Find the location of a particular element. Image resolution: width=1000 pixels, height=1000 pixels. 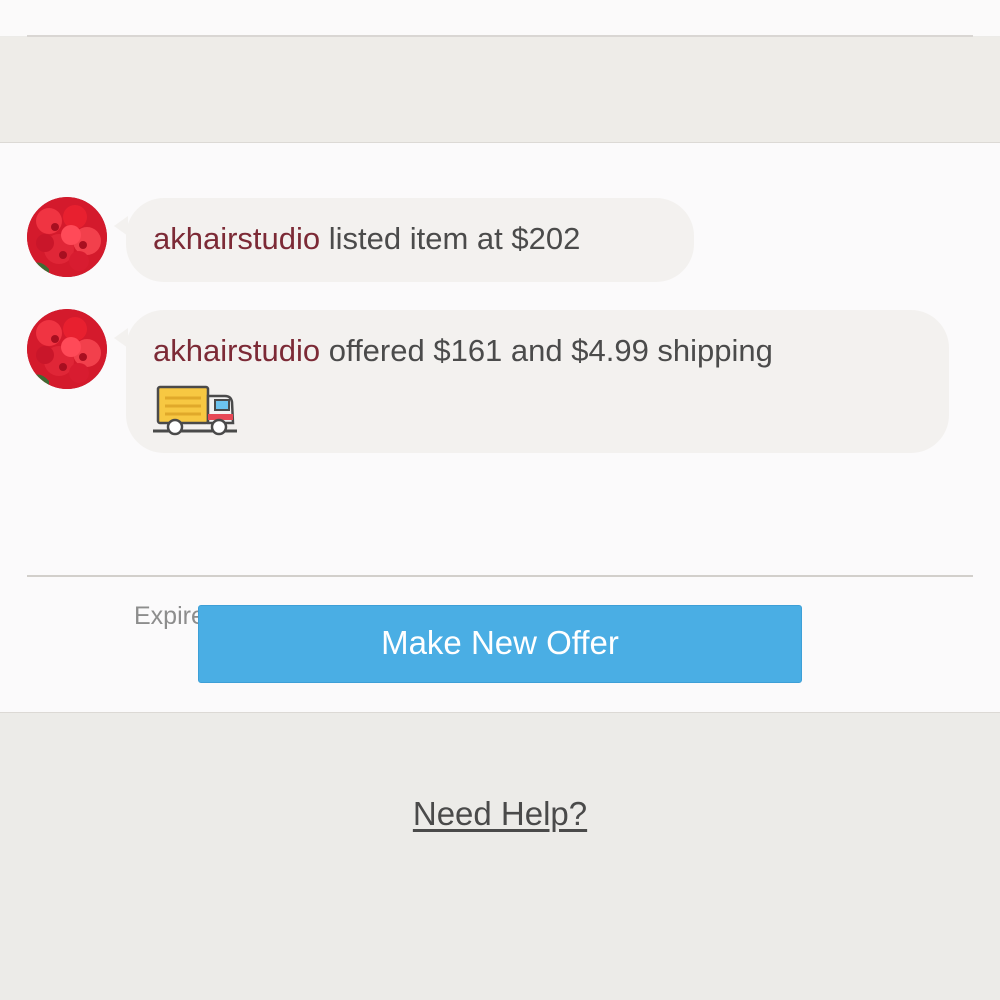

listing-event-bubble: akhairstudio listed item at $202 is located at coordinates (404, 240).